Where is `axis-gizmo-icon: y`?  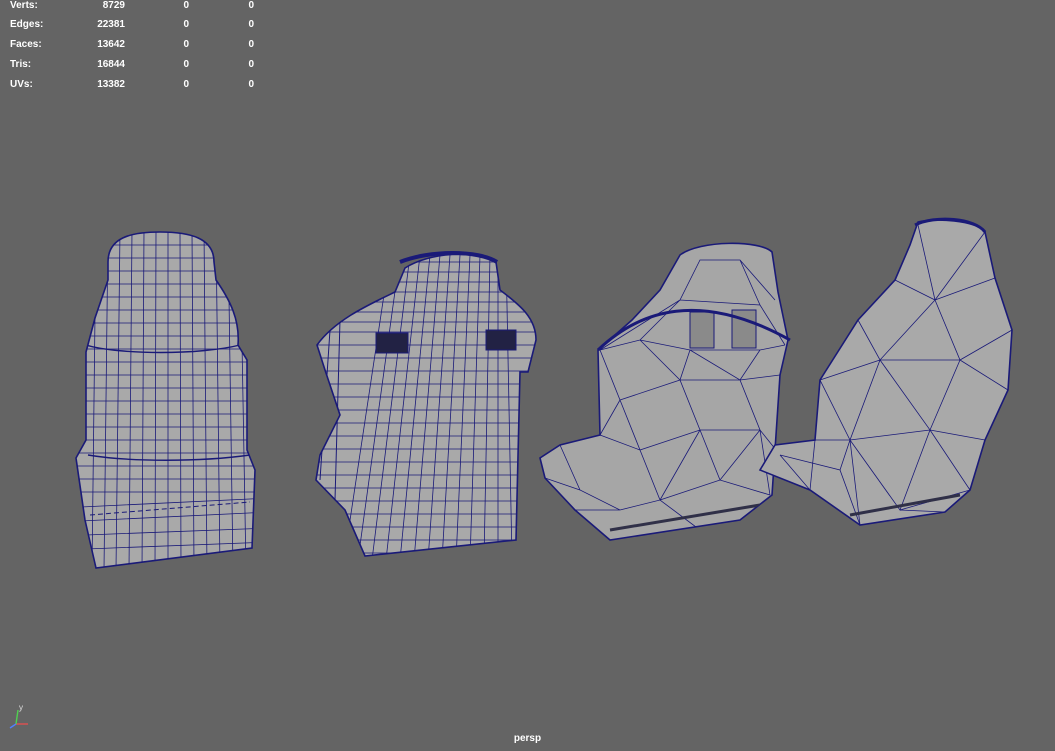
axis-gizmo-icon: y is located at coordinates (18, 716).